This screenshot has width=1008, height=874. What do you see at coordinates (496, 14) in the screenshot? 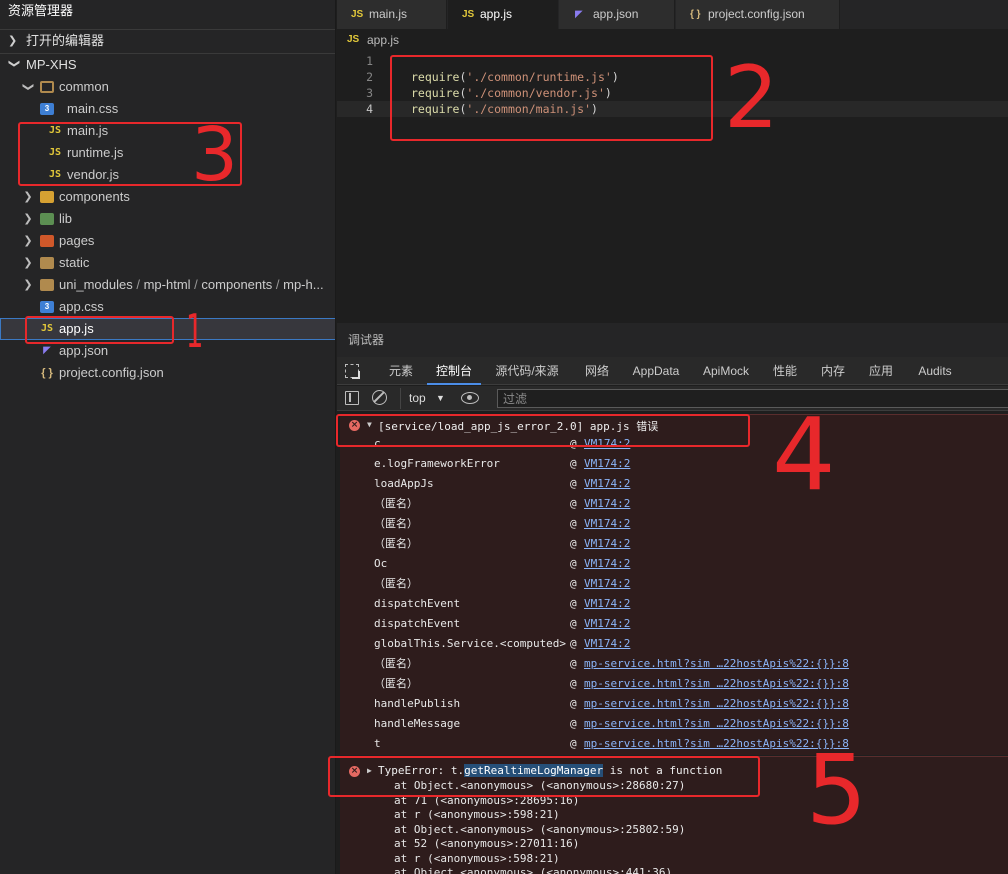
I see `tab-label: app.js` at bounding box center [496, 14].